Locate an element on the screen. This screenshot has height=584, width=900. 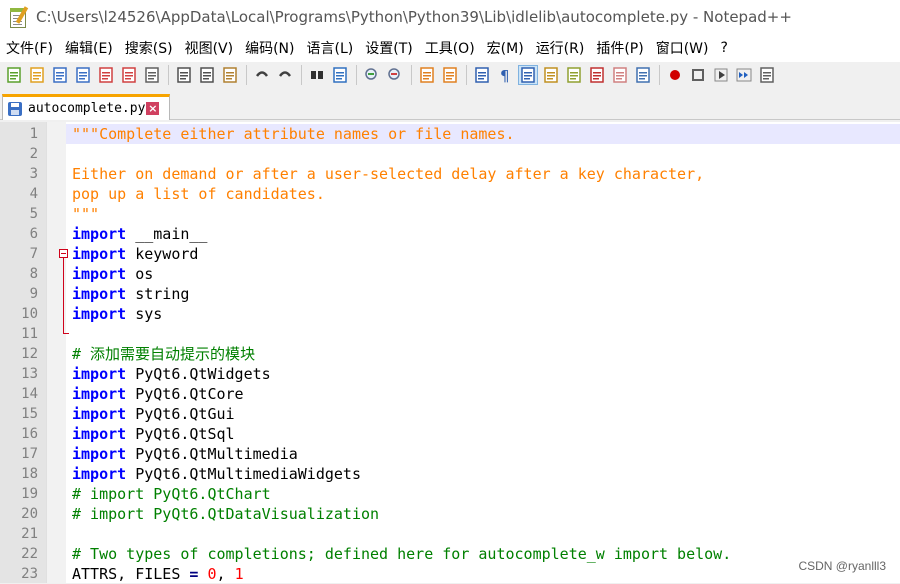
record-macro-icon is located at coordinates (675, 75).